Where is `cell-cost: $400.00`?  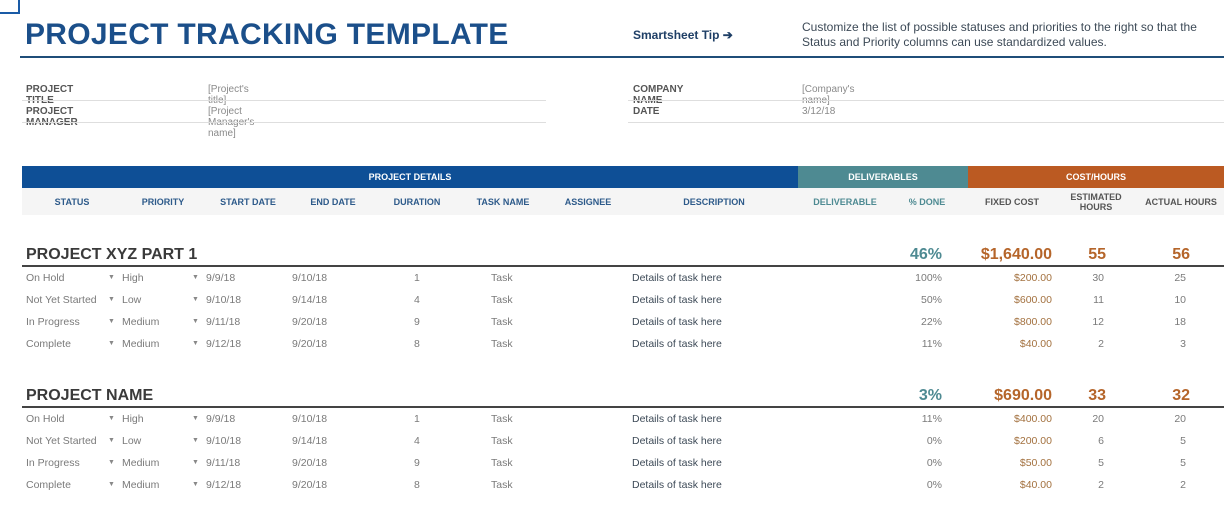 cell-cost: $400.00 is located at coordinates (1033, 419).